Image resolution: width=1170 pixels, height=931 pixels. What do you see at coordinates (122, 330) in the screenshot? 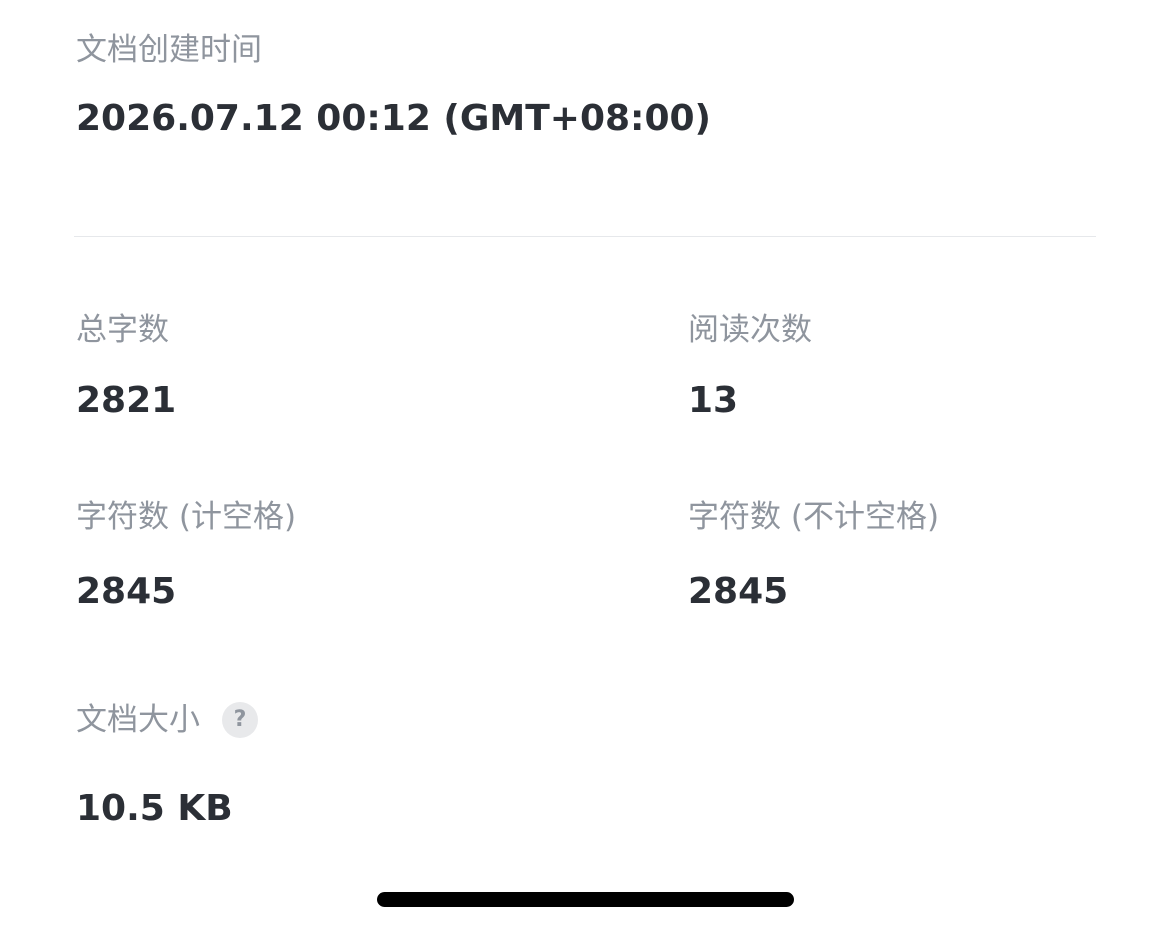
I see `total-words-label: 总字数` at bounding box center [122, 330].